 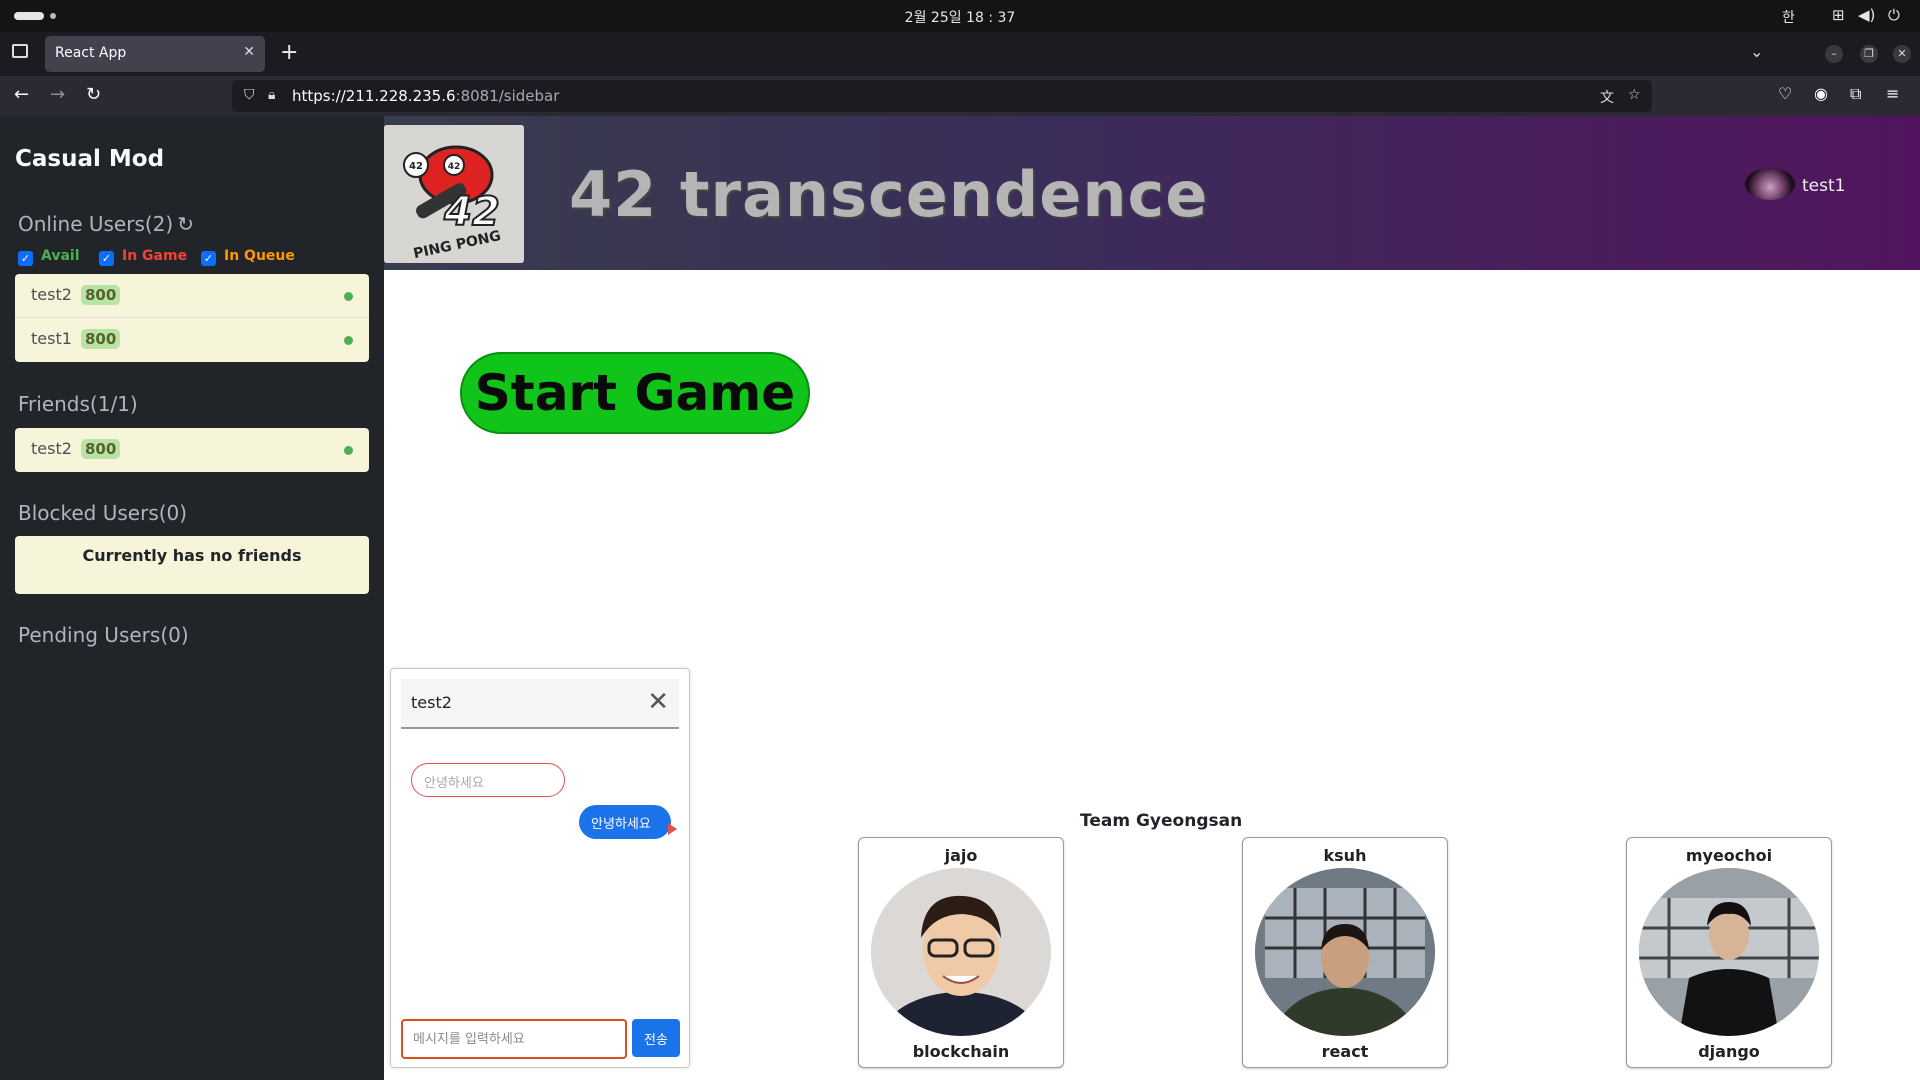 What do you see at coordinates (155, 54) in the screenshot?
I see `browser-tab: React App ✕` at bounding box center [155, 54].